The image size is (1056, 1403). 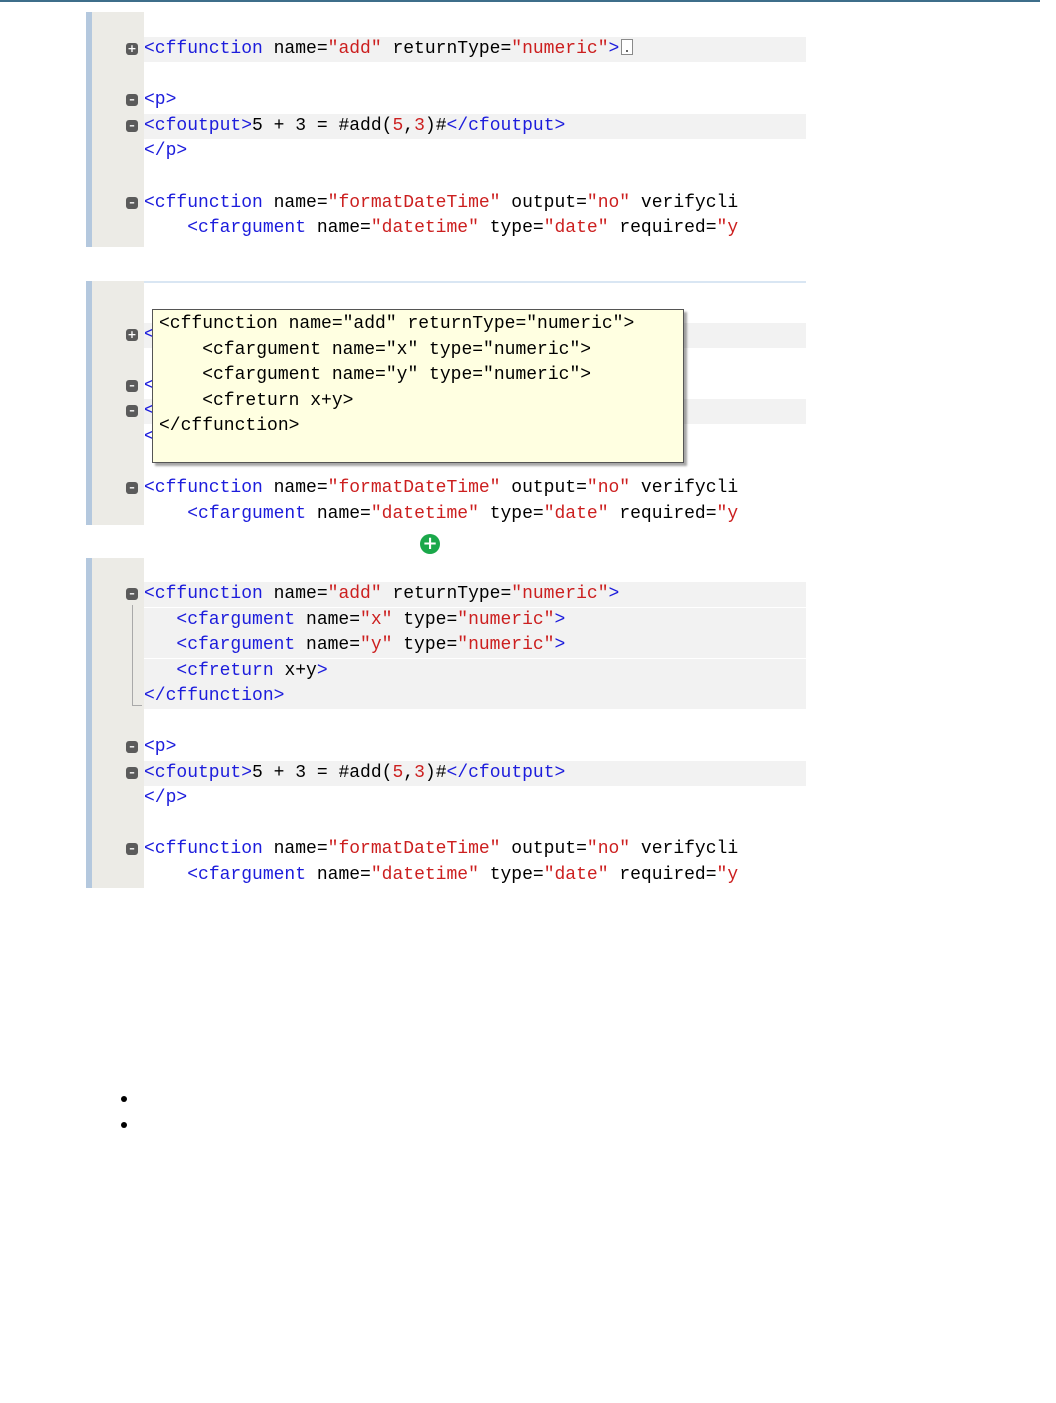 What do you see at coordinates (475, 696) in the screenshot?
I see `code-line: </cffunction>` at bounding box center [475, 696].